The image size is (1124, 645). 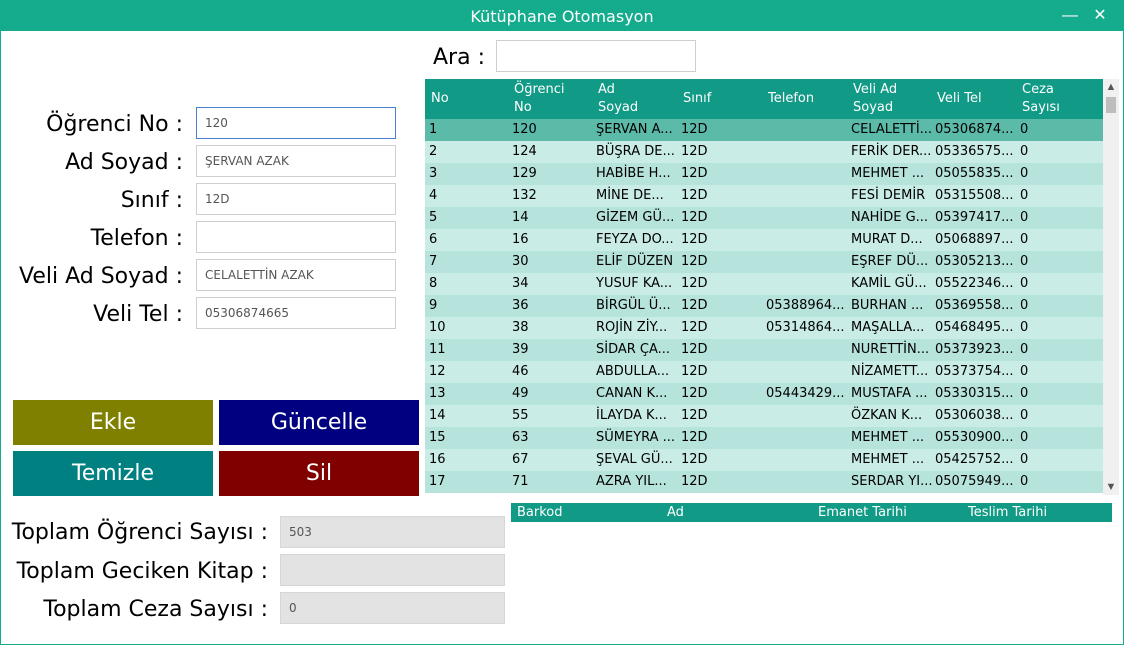 I want to click on table-row: 5 14 GİZEM GÜ... 12D NAHİDE G... 05397417... 0, so click(x=764, y=218).